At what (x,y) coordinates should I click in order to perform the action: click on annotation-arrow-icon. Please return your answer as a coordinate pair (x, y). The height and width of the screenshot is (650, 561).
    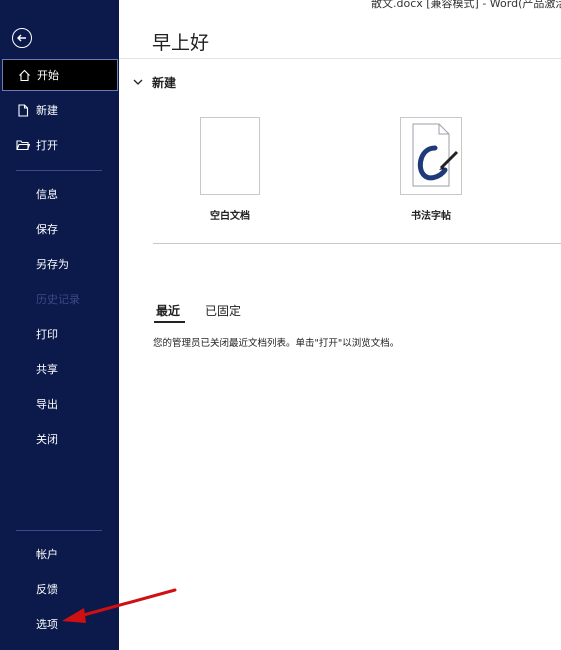
    Looking at the image, I should click on (119, 605).